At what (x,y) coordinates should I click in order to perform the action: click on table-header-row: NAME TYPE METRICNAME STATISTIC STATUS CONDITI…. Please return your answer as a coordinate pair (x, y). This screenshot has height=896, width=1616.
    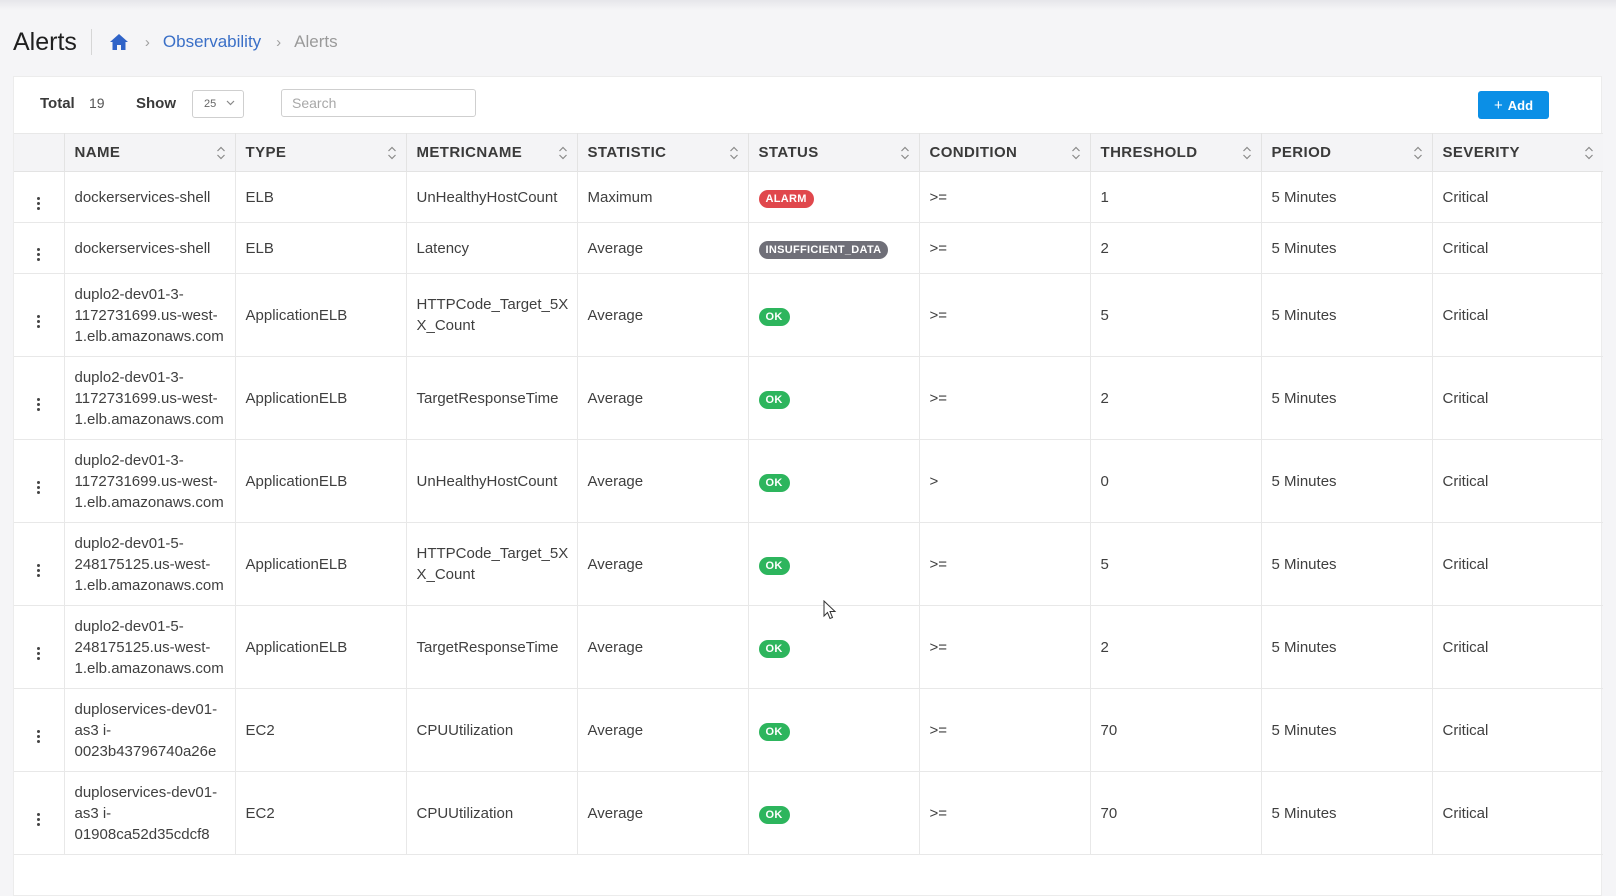
    Looking at the image, I should click on (808, 152).